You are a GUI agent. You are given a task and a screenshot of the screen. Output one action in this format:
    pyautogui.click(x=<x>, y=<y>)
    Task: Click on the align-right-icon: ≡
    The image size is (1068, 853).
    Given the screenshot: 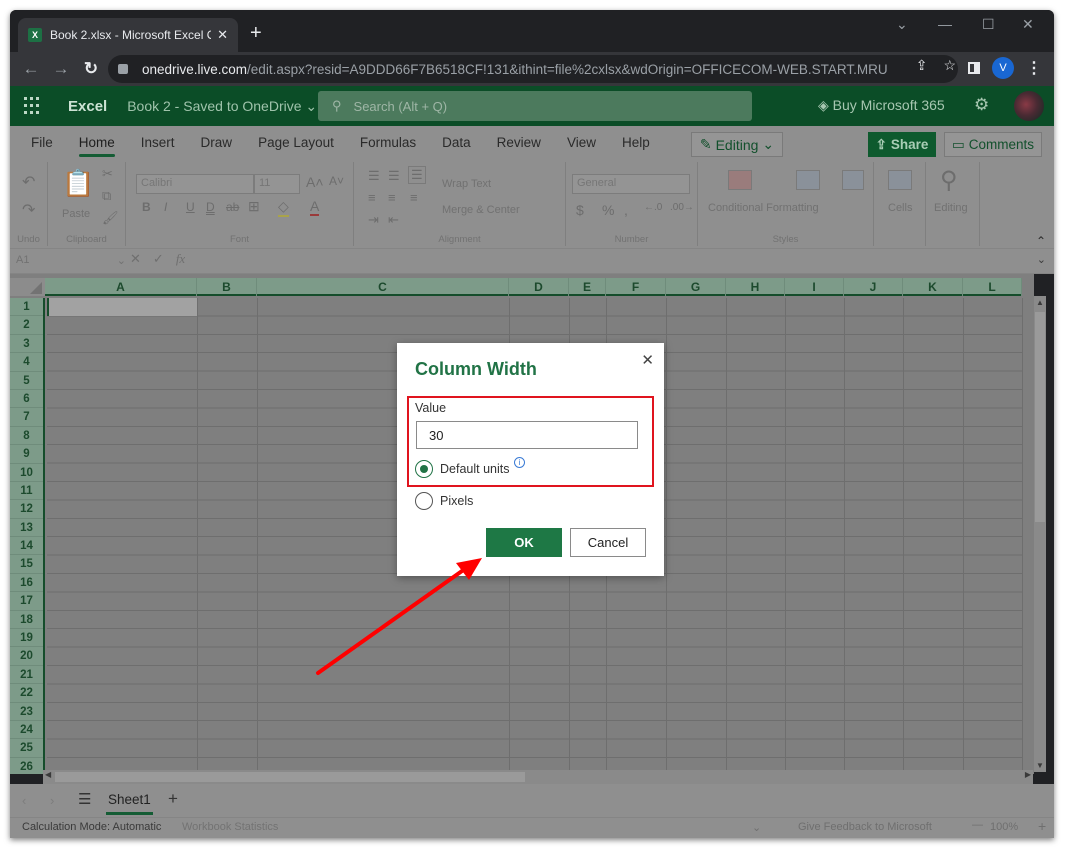 What is the action you would take?
    pyautogui.click(x=414, y=197)
    